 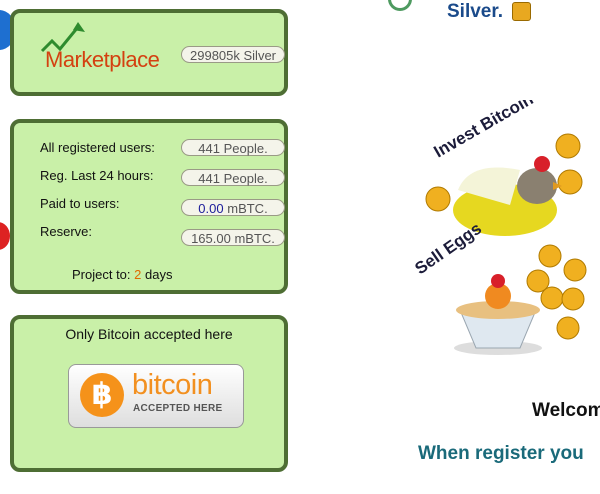 What do you see at coordinates (101, 274) in the screenshot?
I see `project-prefix: Project to:` at bounding box center [101, 274].